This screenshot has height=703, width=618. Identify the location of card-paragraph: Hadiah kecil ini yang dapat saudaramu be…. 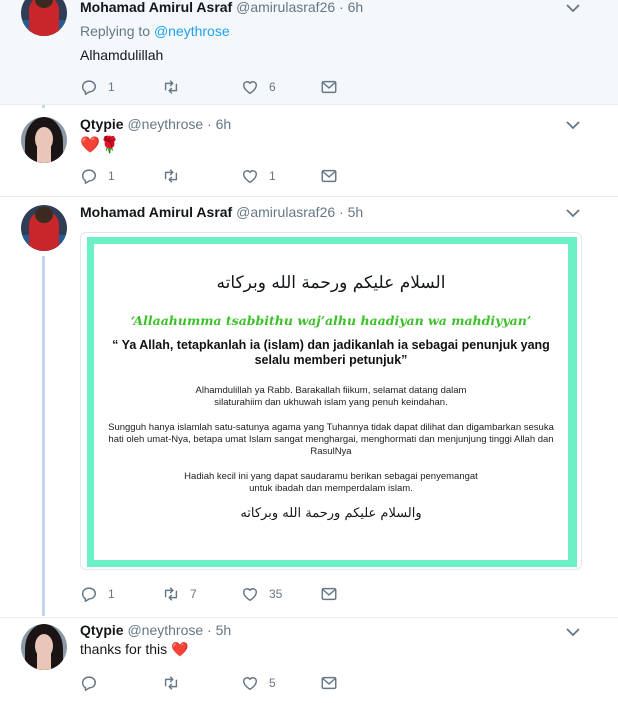
(331, 482).